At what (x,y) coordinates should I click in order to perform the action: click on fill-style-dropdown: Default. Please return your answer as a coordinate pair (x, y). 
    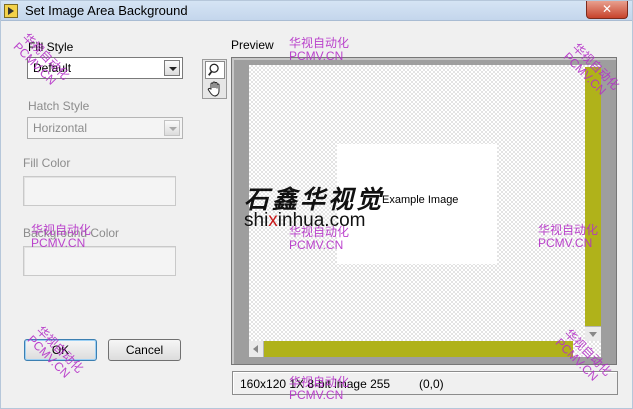
    Looking at the image, I should click on (105, 68).